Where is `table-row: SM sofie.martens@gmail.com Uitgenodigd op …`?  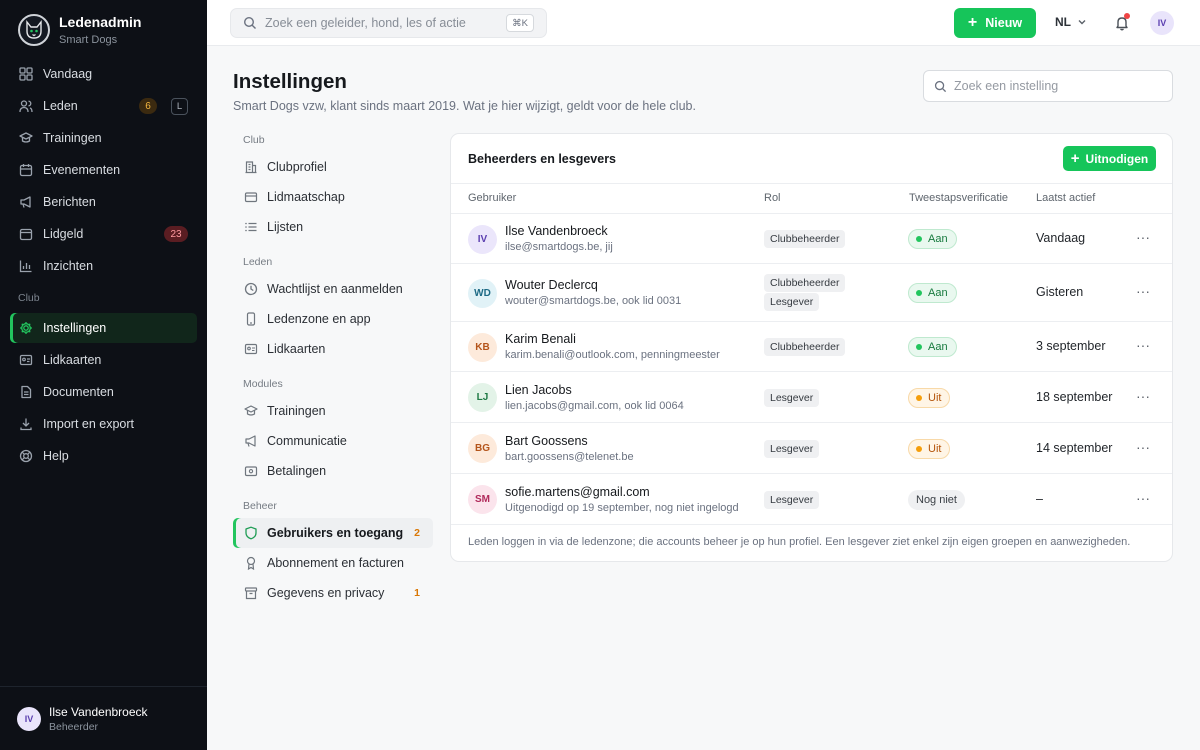 table-row: SM sofie.martens@gmail.com Uitgenodigd op … is located at coordinates (811, 499).